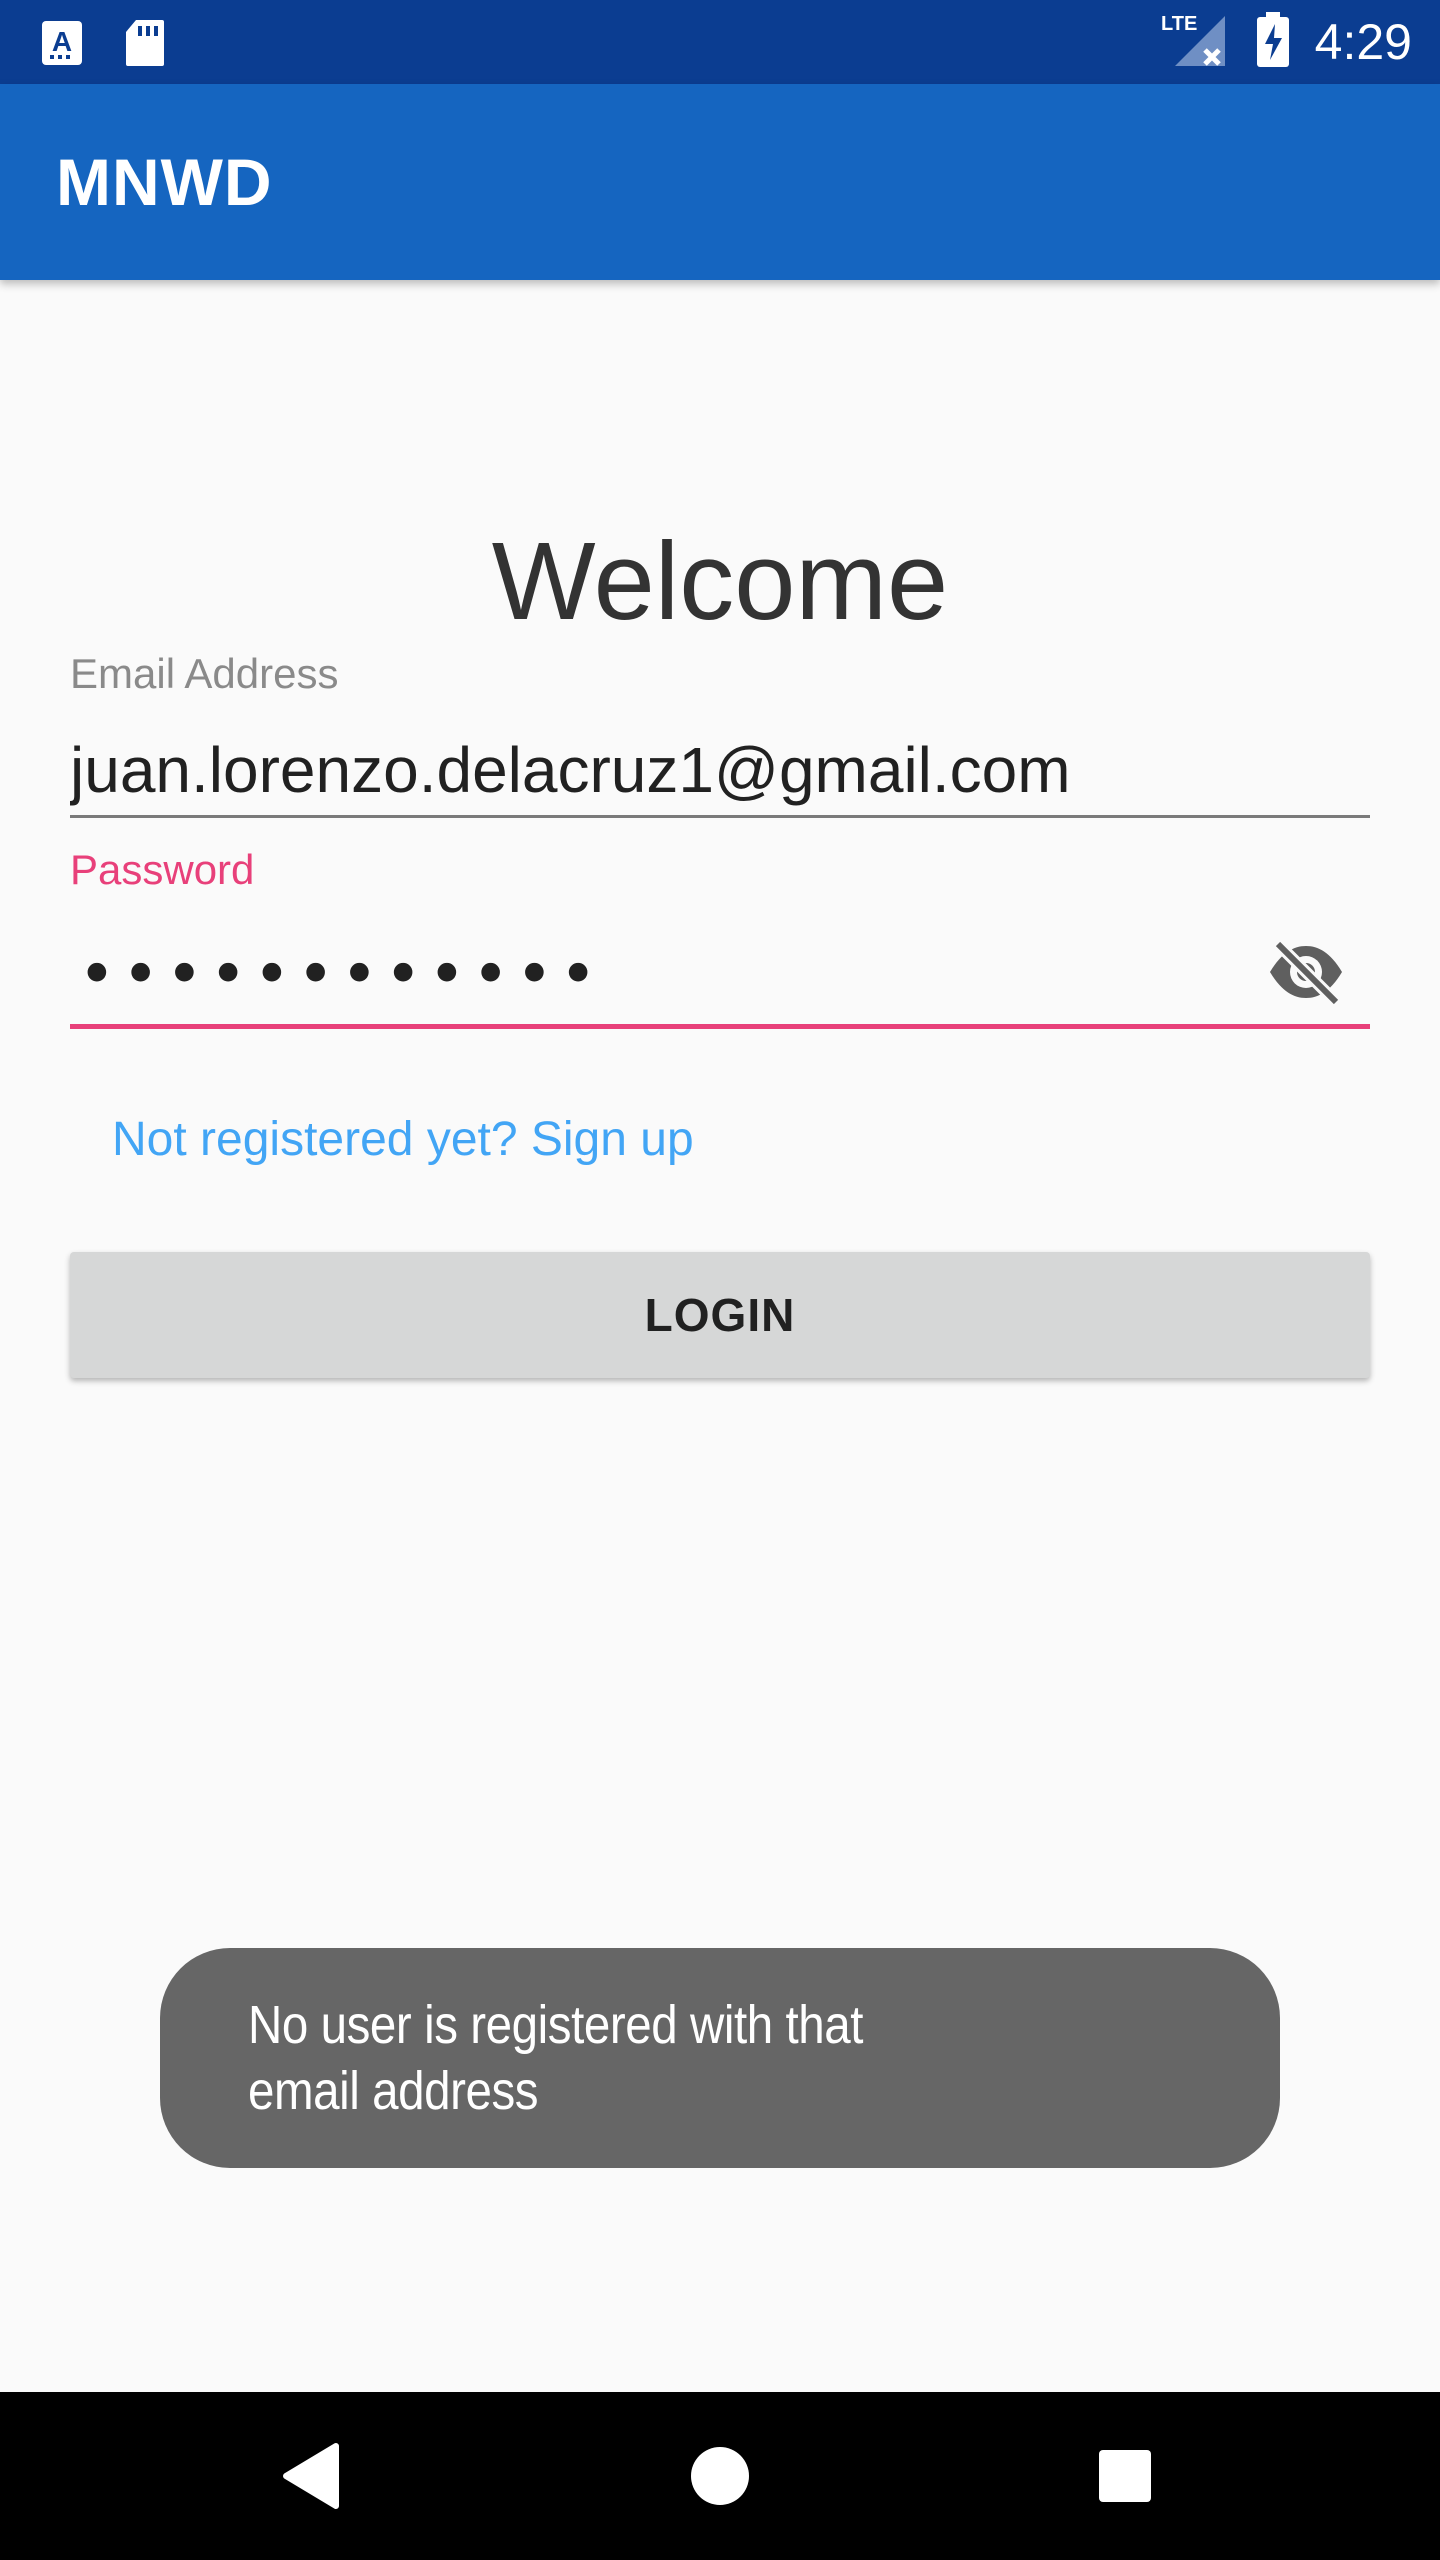 The image size is (1440, 2560). I want to click on back-icon, so click(314, 2476).